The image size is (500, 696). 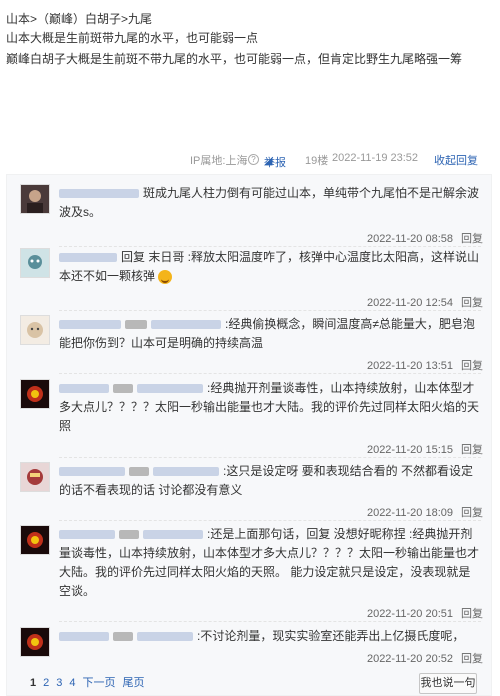 I want to click on sub-reply-footer: 2022-11-20 08:58 回复, so click(x=425, y=238).